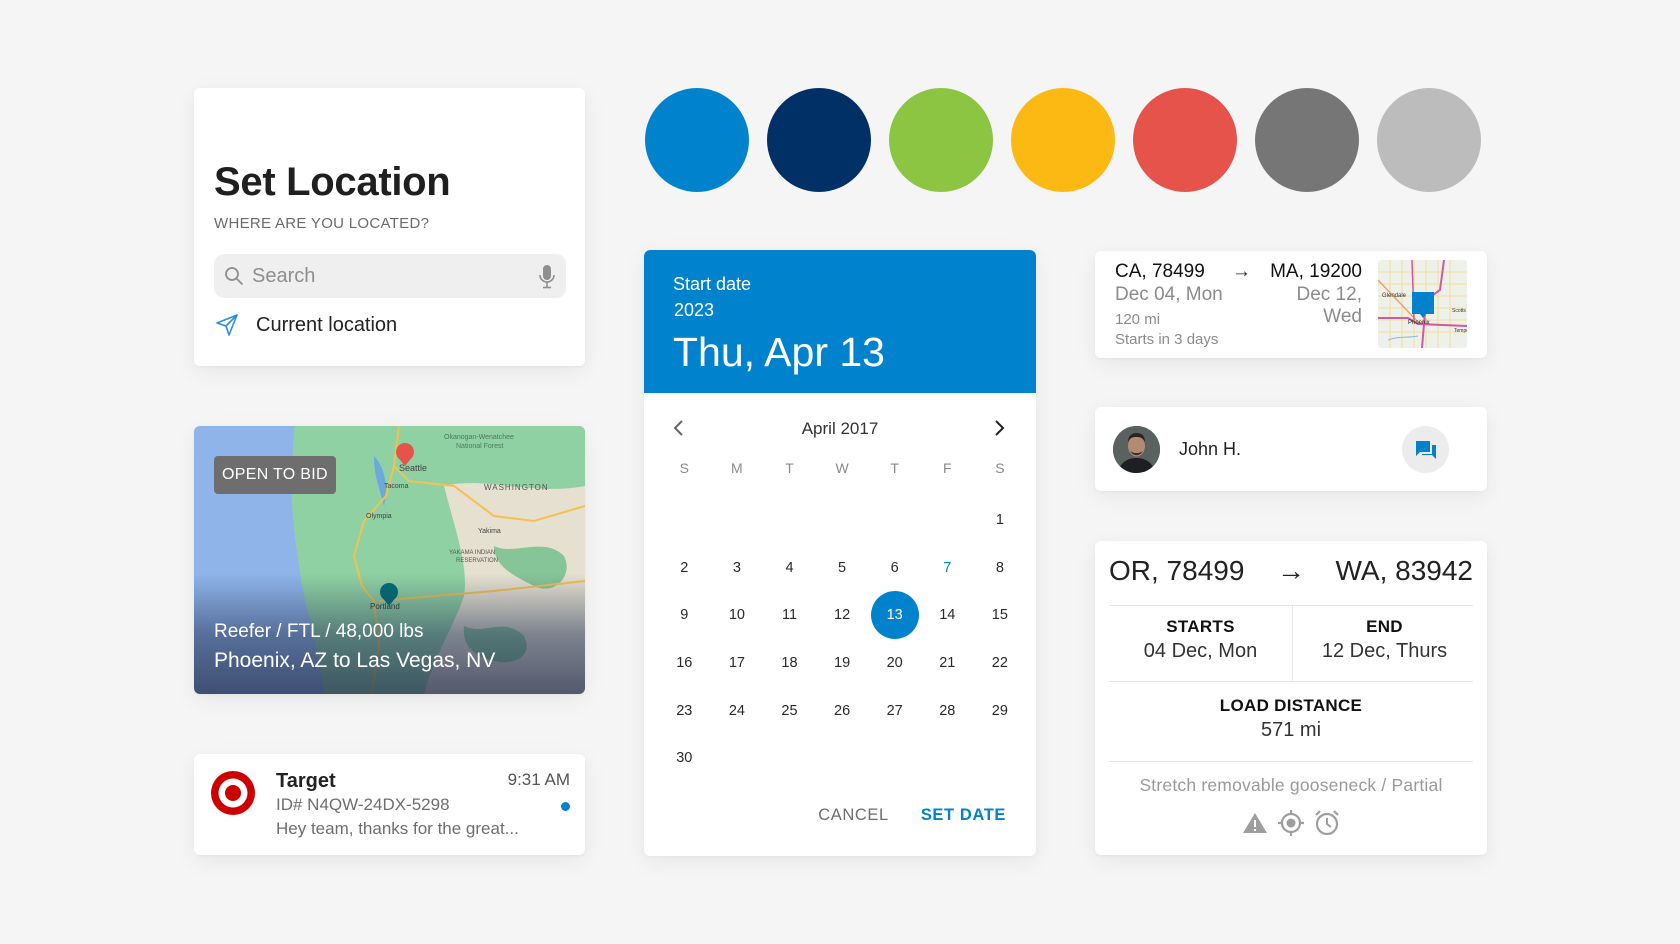  Describe the element at coordinates (565, 806) in the screenshot. I see `unread-indicator` at that location.